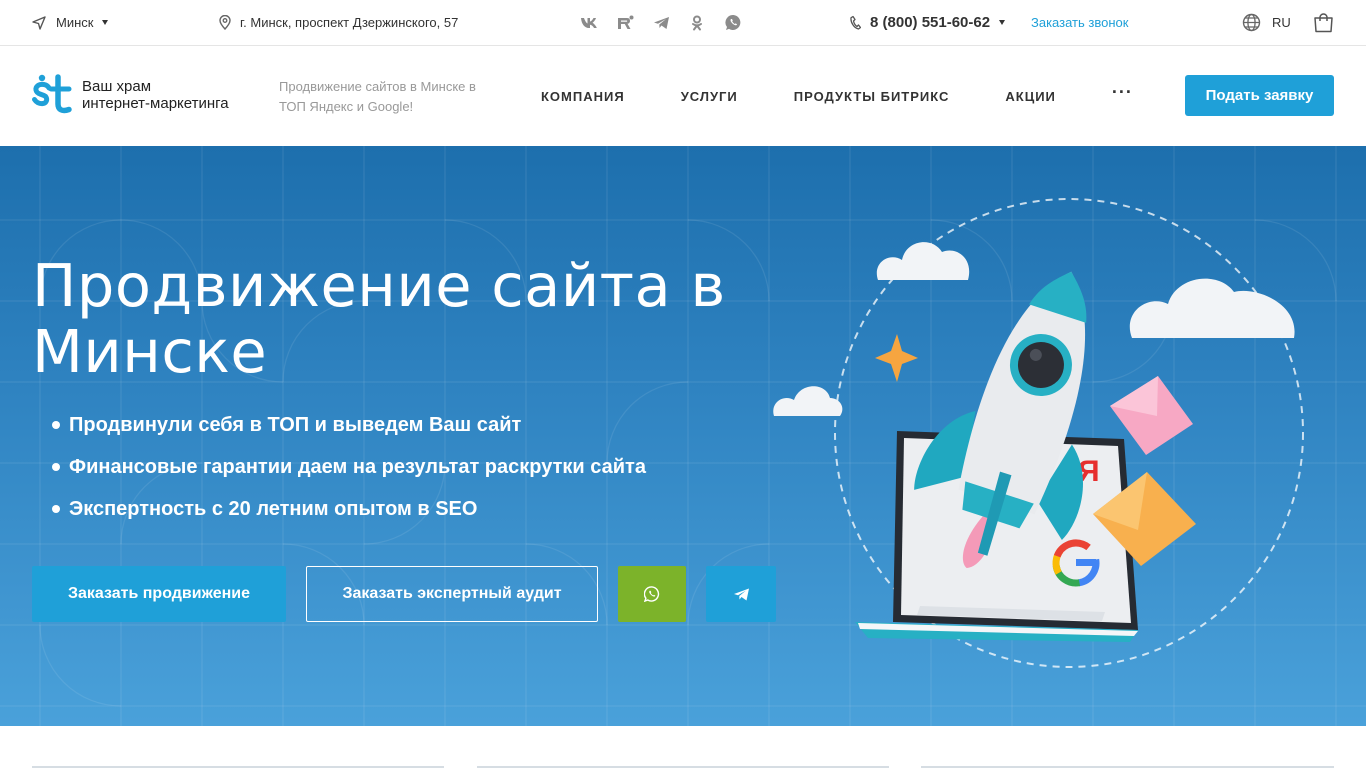  What do you see at coordinates (1030, 96) in the screenshot?
I see `nav-item-promotions: АКЦИИ` at bounding box center [1030, 96].